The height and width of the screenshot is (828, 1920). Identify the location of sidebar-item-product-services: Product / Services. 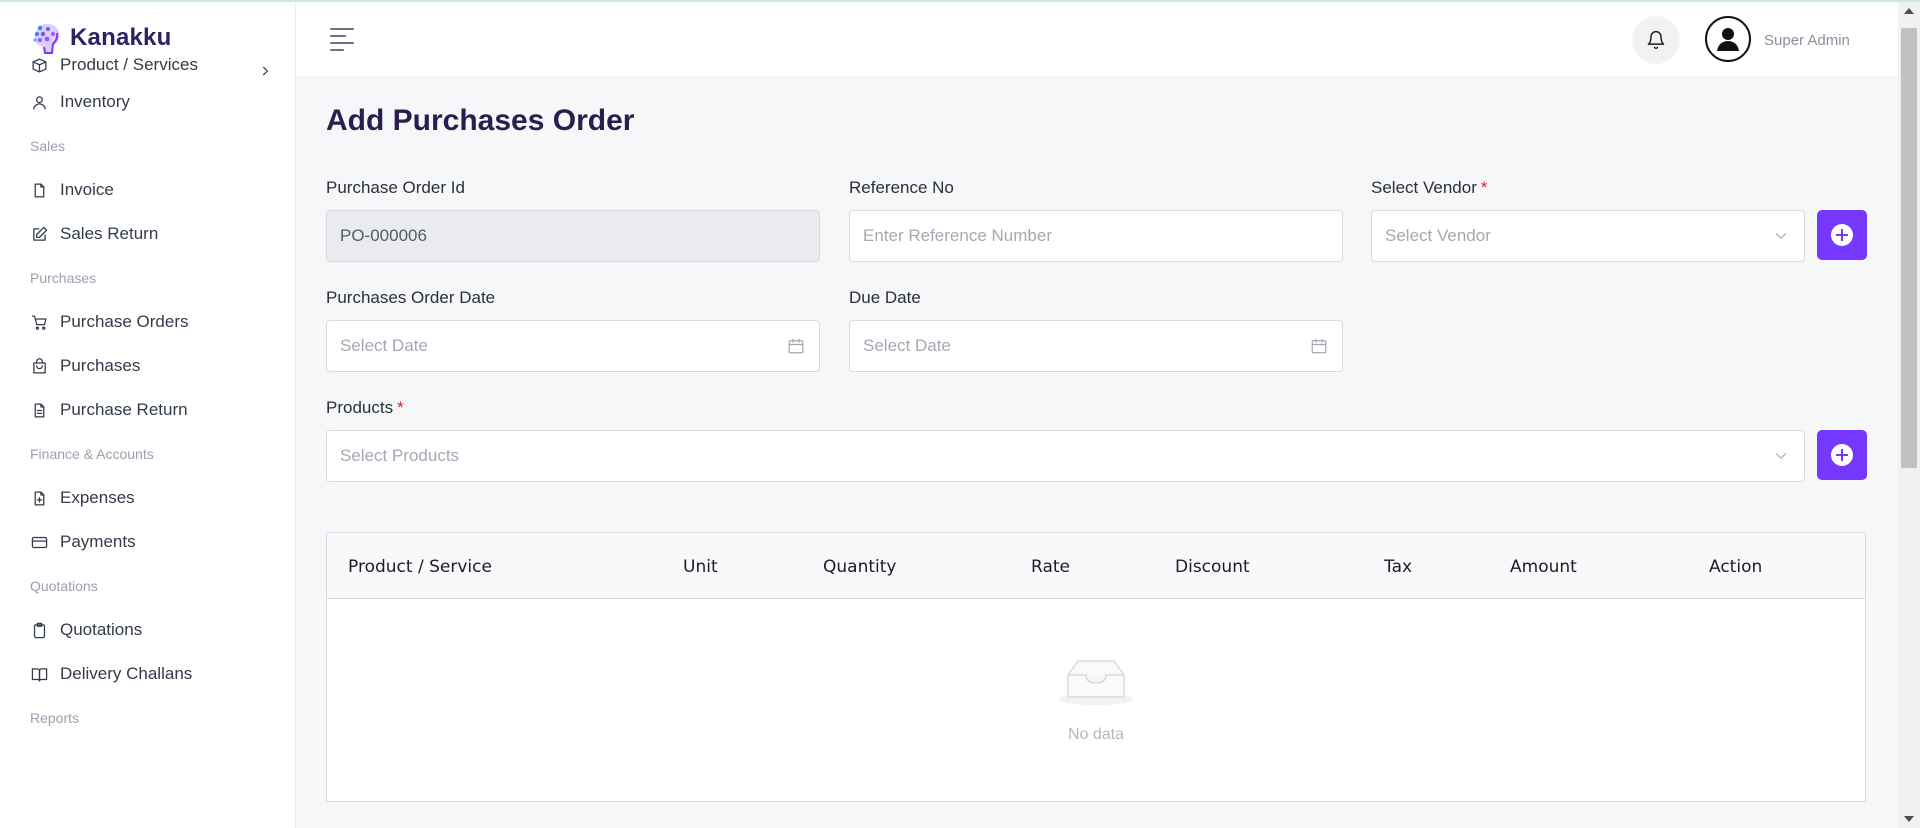
(147, 65).